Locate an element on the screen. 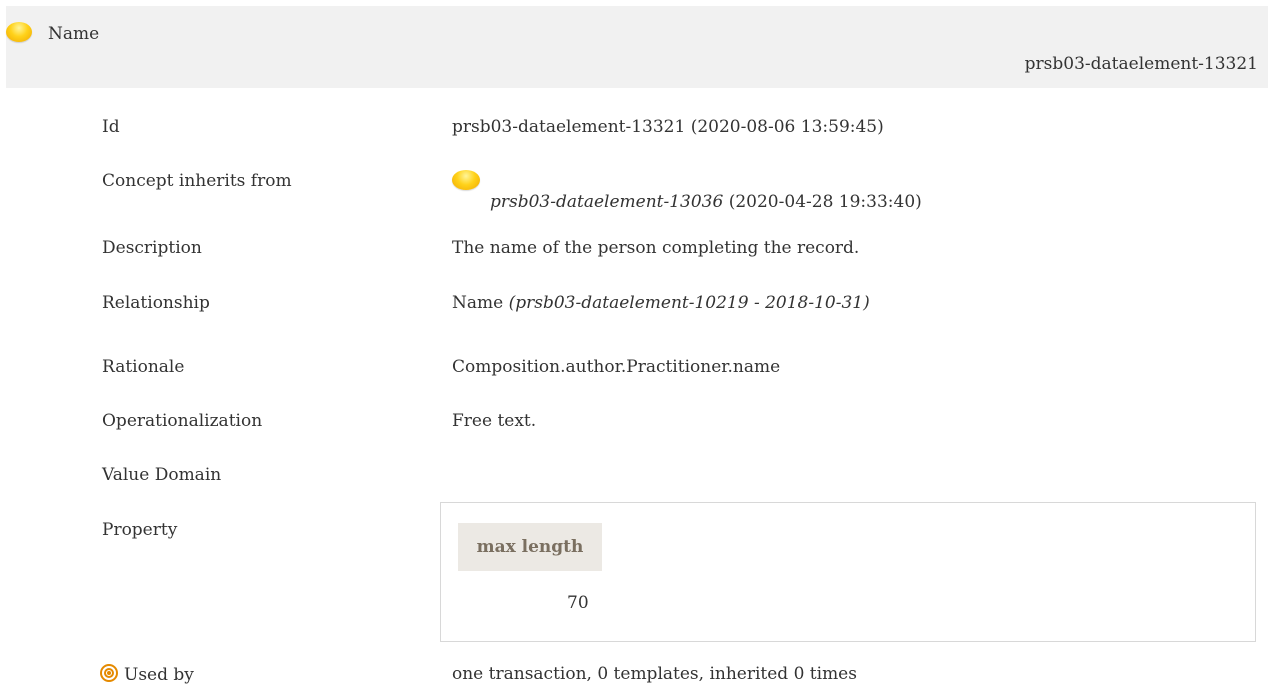  inherits-date: (2020-04-28 19:33:40) is located at coordinates (822, 202).